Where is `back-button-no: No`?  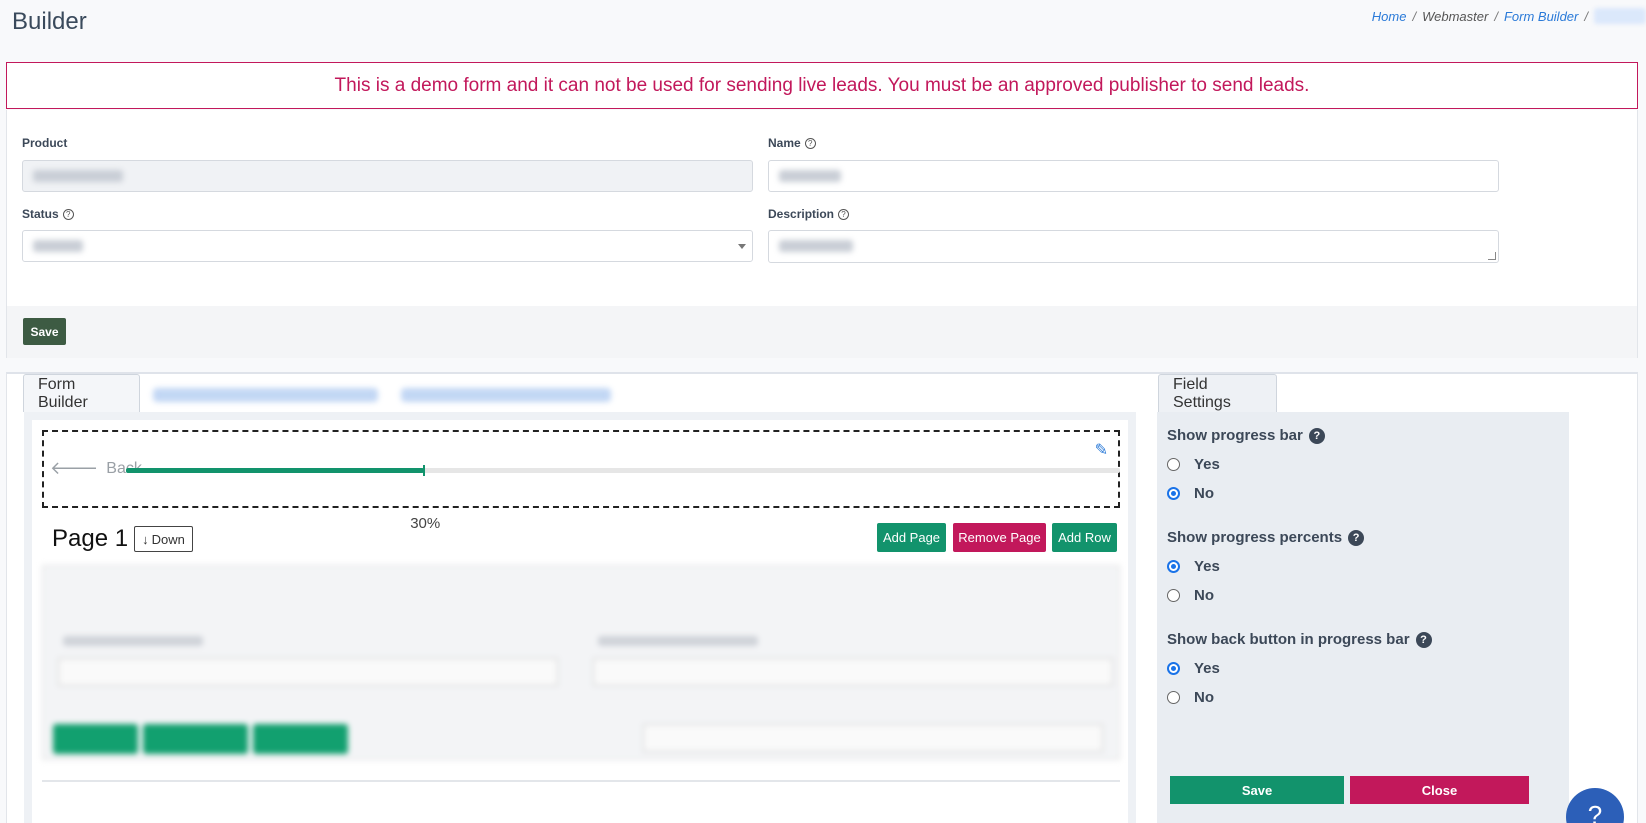 back-button-no: No is located at coordinates (1190, 697).